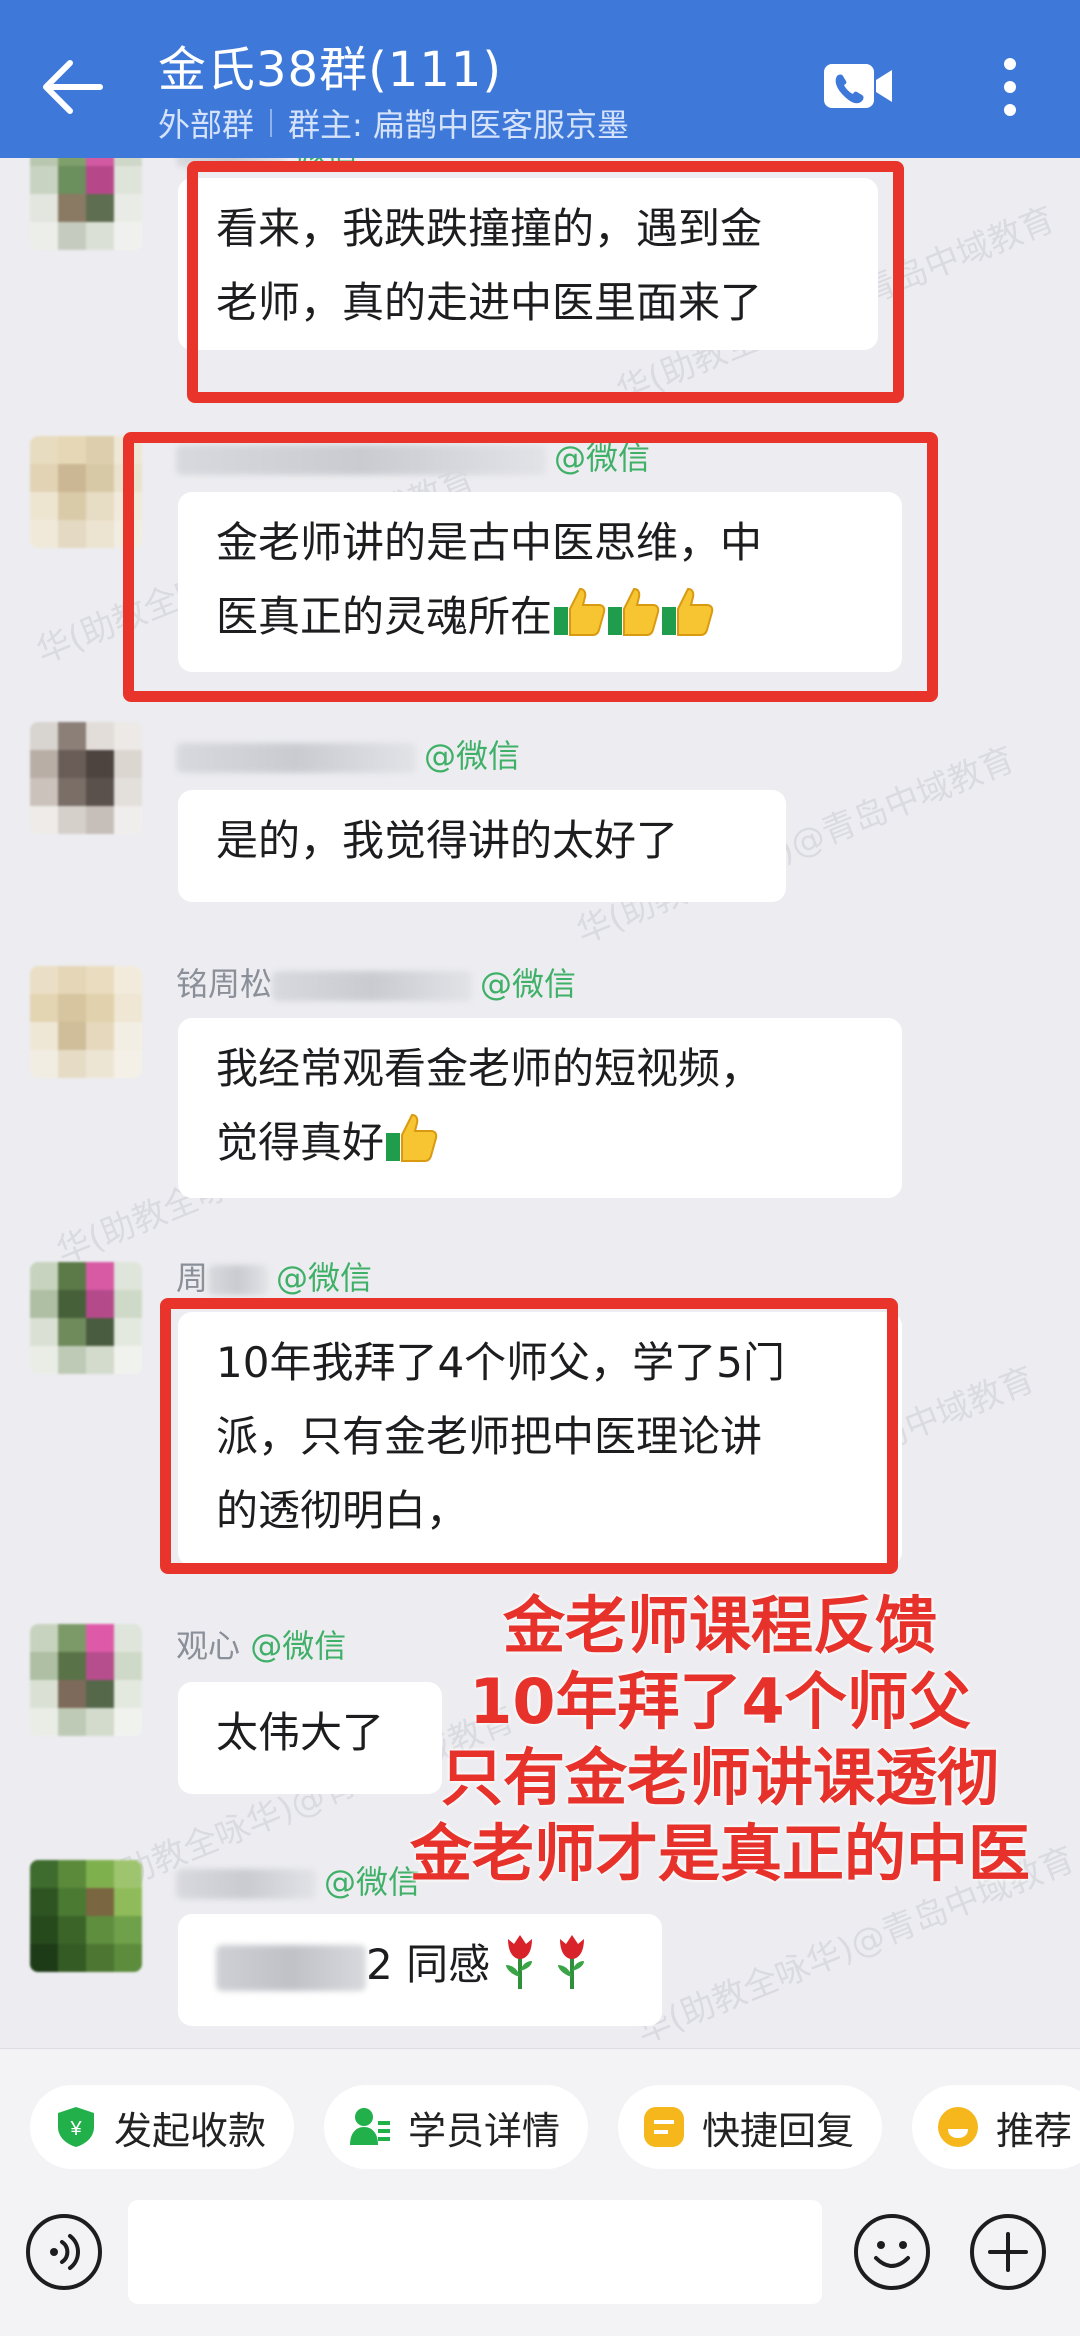 Image resolution: width=1080 pixels, height=2336 pixels. What do you see at coordinates (1008, 2252) in the screenshot?
I see `add-more-icon` at bounding box center [1008, 2252].